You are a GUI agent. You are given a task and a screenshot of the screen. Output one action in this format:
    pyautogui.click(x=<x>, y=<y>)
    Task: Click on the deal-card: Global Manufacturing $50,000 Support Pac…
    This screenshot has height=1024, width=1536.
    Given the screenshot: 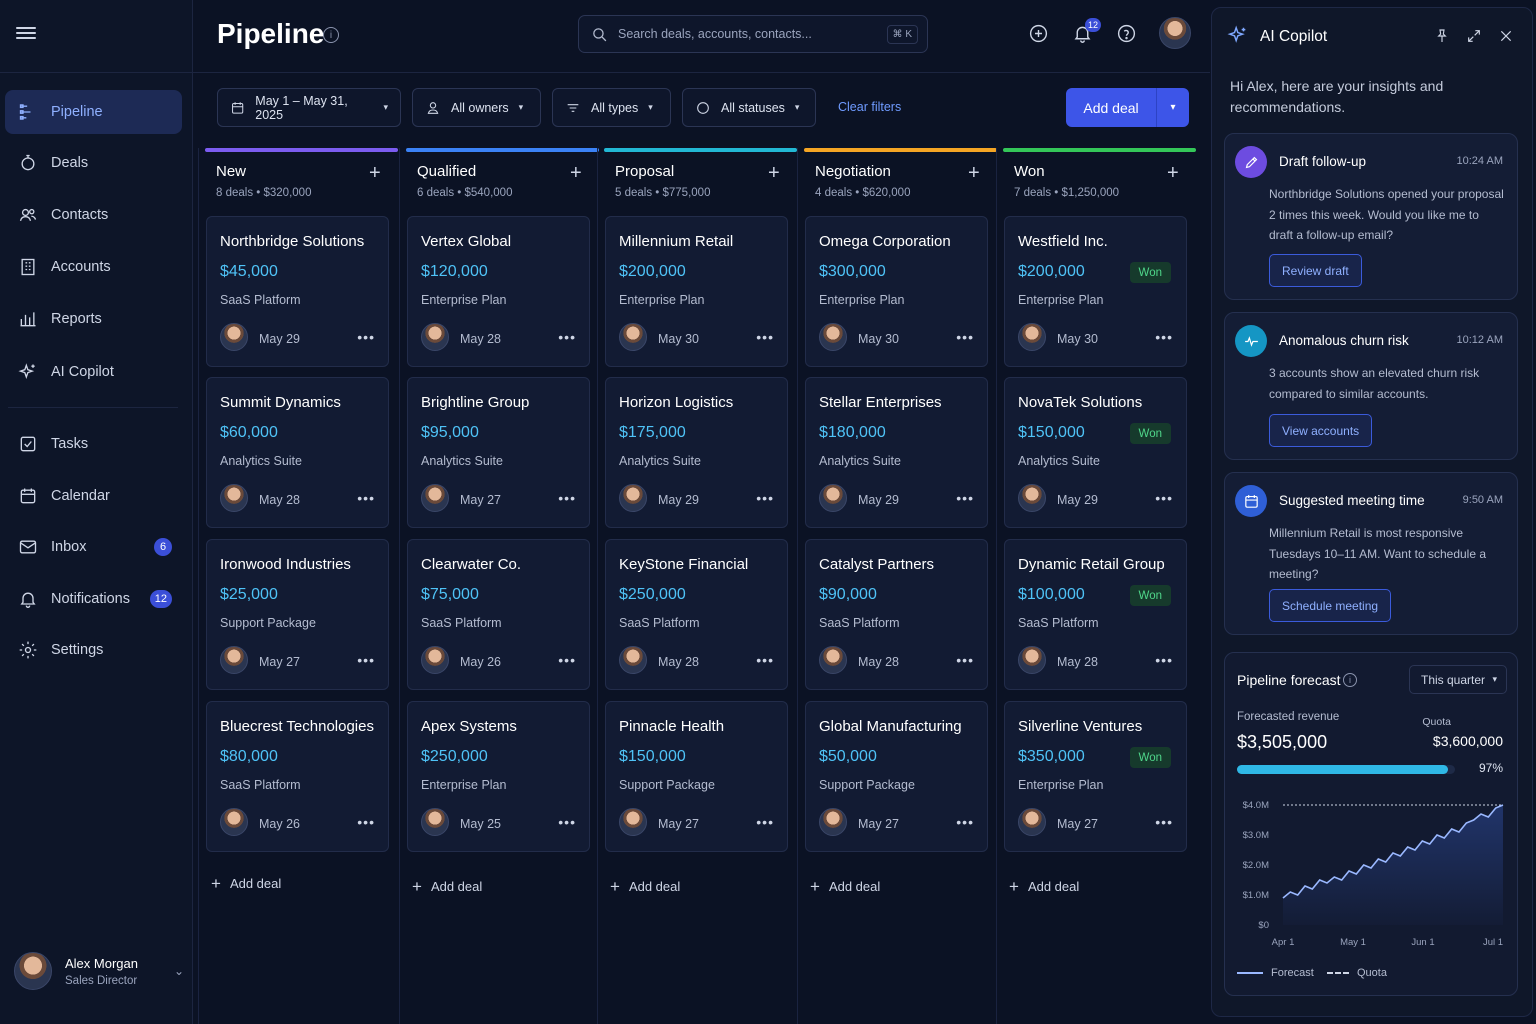 What is the action you would take?
    pyautogui.click(x=896, y=776)
    